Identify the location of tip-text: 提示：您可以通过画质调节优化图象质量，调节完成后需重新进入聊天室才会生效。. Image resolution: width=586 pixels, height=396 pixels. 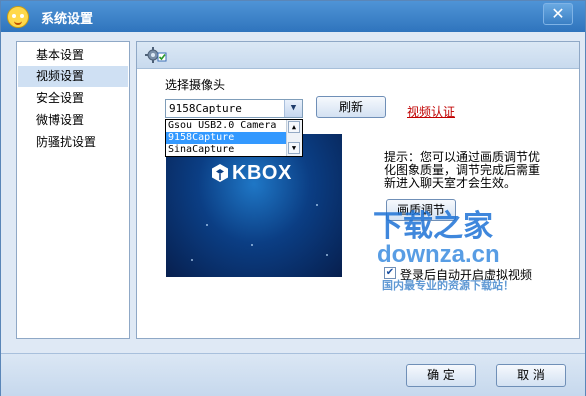
(462, 170).